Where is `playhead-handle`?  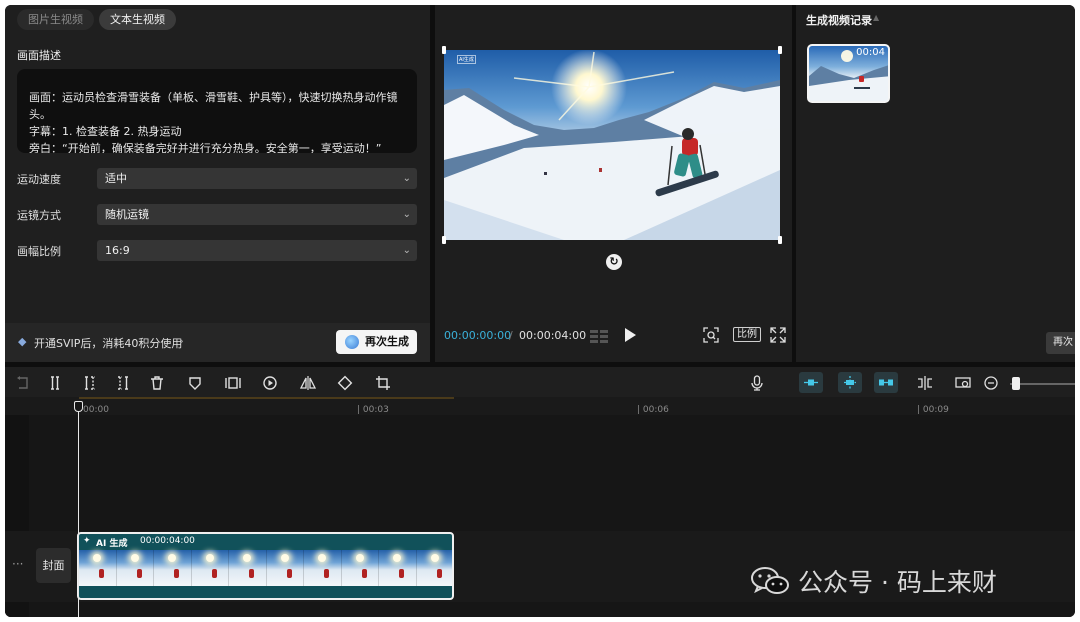 playhead-handle is located at coordinates (78, 406).